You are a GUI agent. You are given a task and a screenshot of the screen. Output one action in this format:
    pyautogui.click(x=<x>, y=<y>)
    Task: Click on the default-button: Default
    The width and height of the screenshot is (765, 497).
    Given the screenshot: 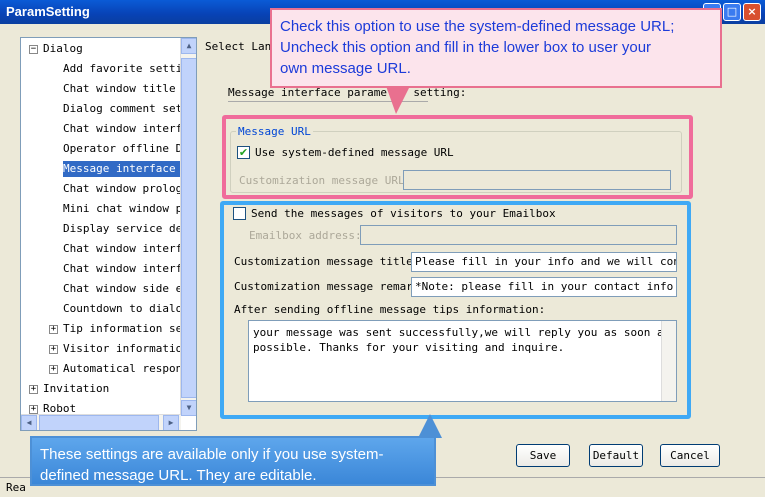 What is the action you would take?
    pyautogui.click(x=616, y=455)
    